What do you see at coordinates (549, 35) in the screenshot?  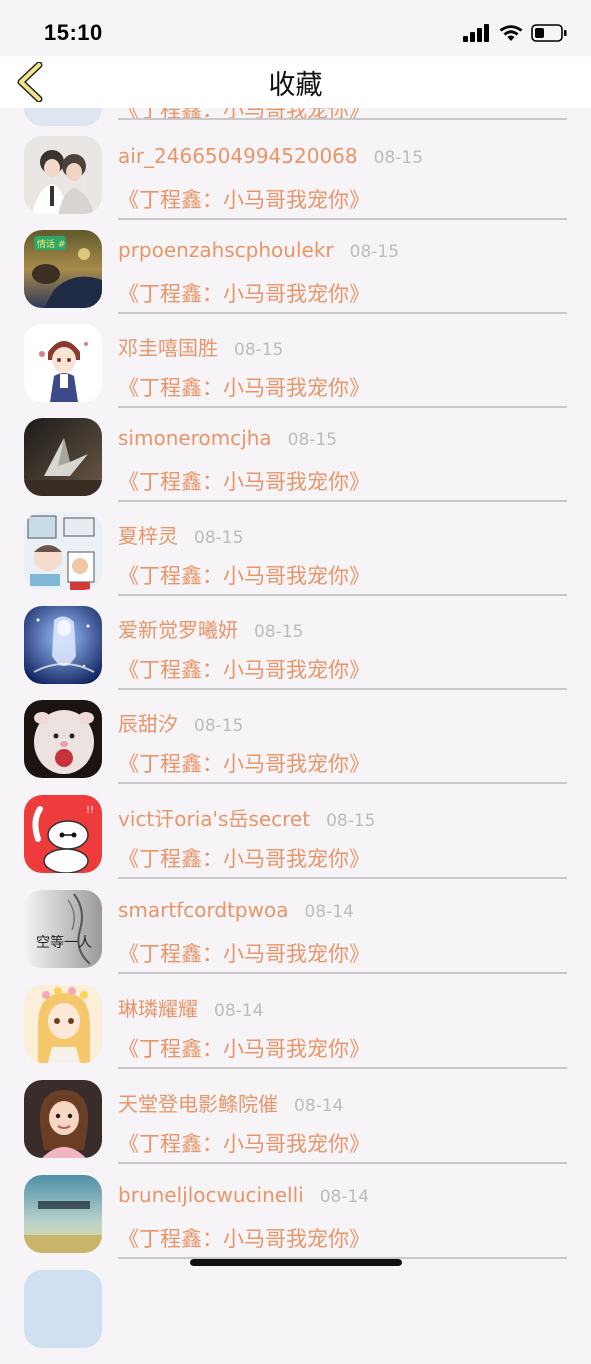 I see `battery-icon` at bounding box center [549, 35].